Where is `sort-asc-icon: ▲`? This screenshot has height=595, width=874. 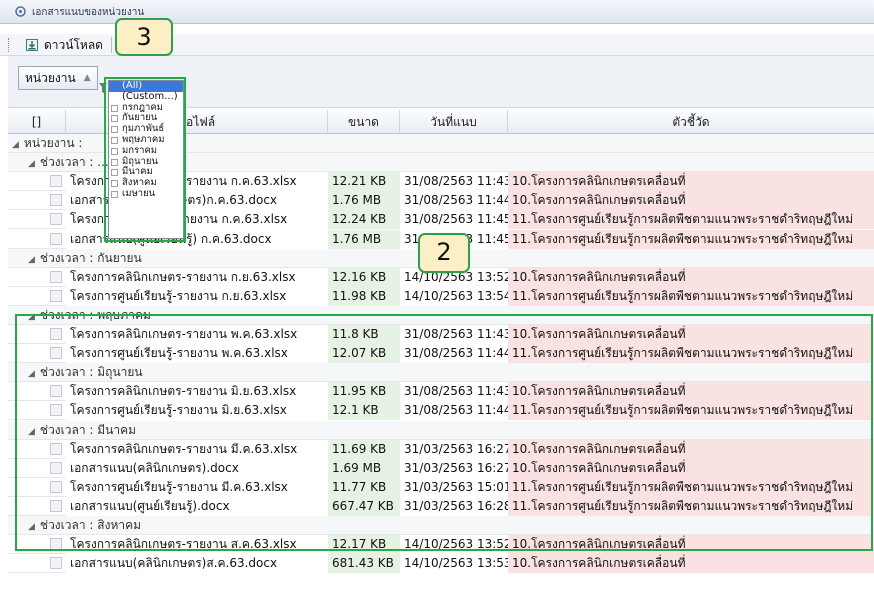
sort-asc-icon: ▲ is located at coordinates (87, 78).